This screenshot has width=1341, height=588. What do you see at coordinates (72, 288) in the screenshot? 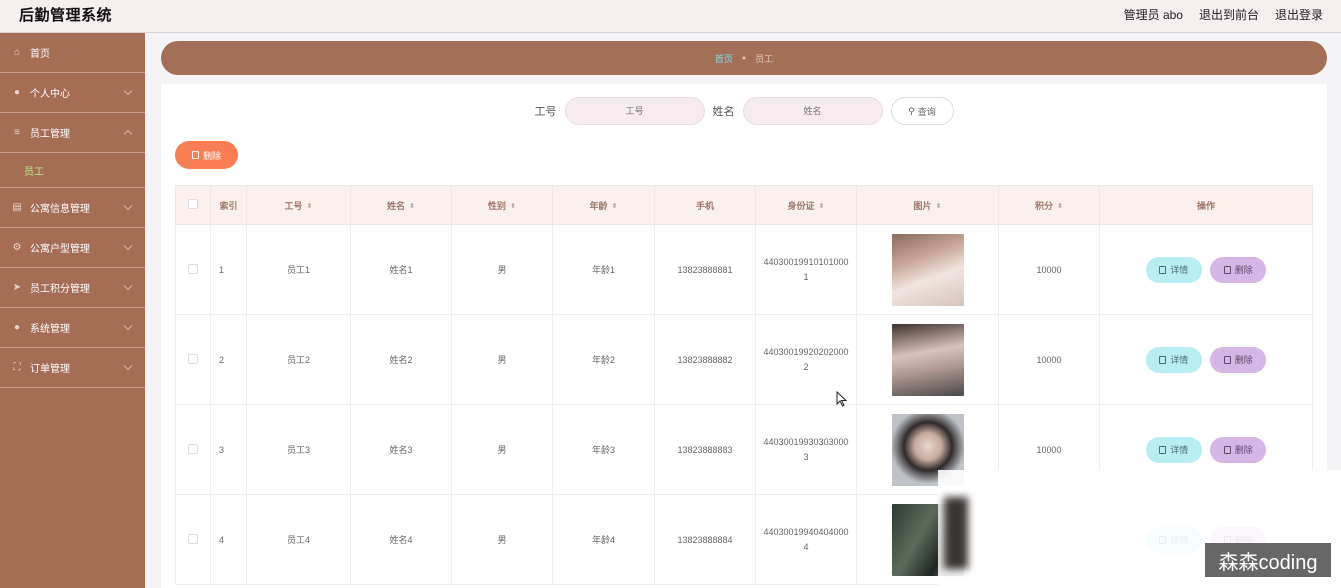
I see `sidebar-item-staff-points: ➤ 员工积分管理` at bounding box center [72, 288].